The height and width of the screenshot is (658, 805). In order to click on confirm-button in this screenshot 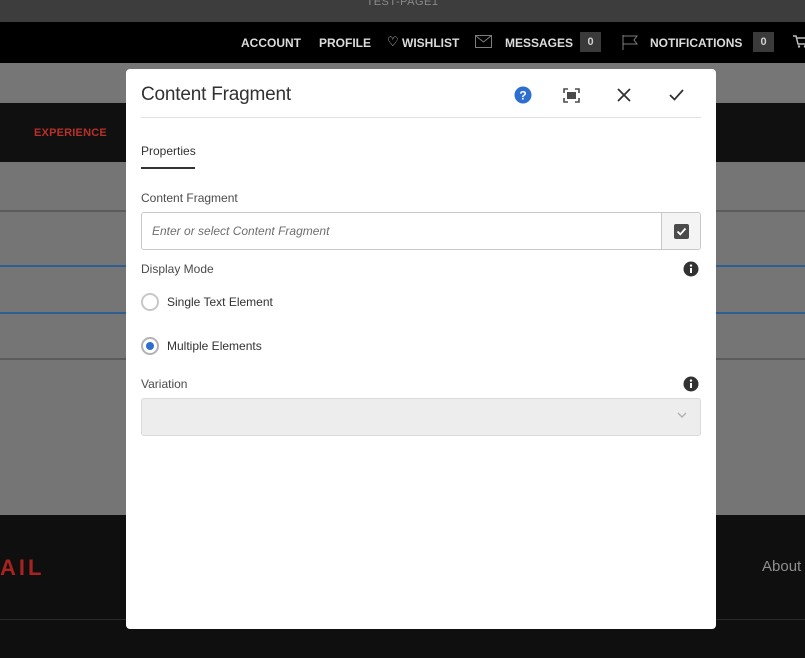, I will do `click(676, 95)`.